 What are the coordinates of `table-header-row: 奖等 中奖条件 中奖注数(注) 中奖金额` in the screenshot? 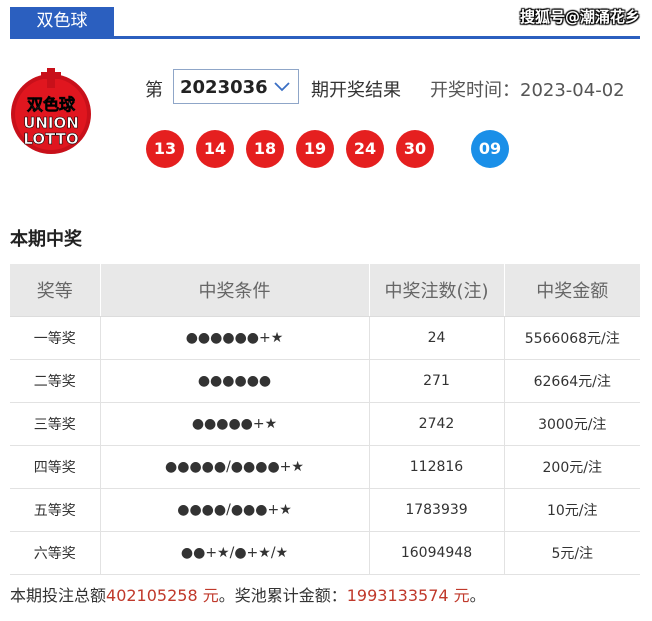 It's located at (325, 290).